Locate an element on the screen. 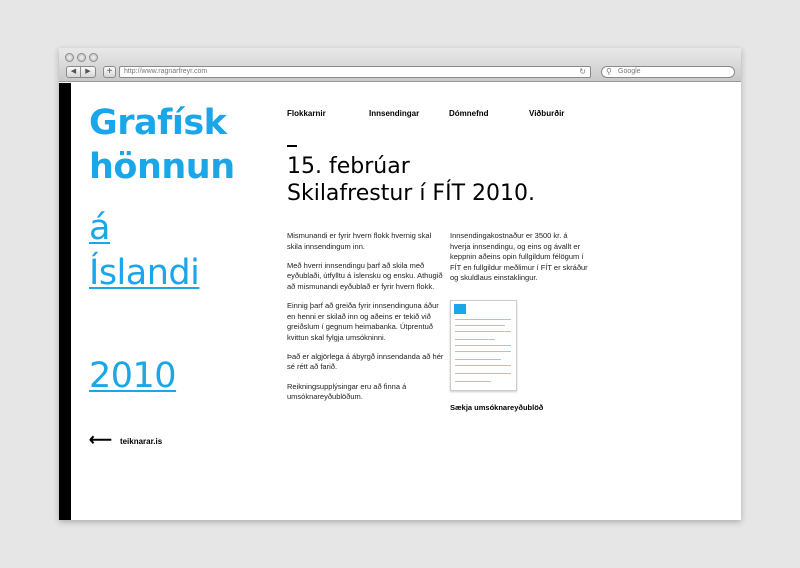 The width and height of the screenshot is (800, 568). address-bar: http://www.ragnarfreyr.com ↻ is located at coordinates (355, 72).